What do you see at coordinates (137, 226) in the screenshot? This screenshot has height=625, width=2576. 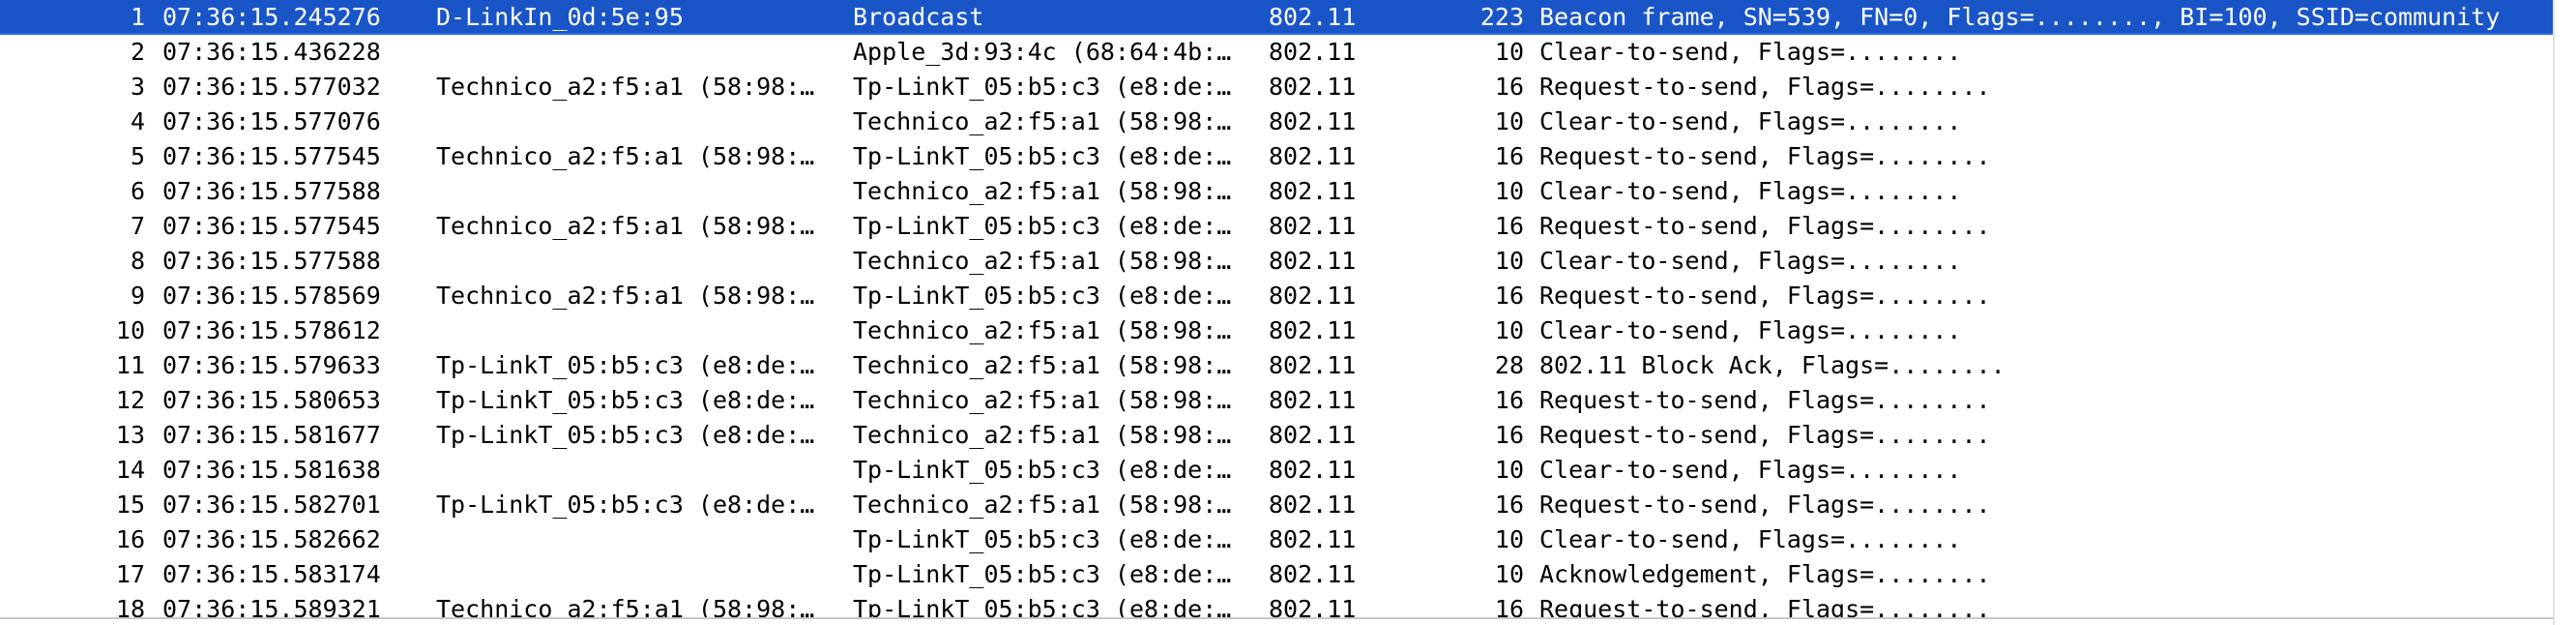 I see `packet-number: 7` at bounding box center [137, 226].